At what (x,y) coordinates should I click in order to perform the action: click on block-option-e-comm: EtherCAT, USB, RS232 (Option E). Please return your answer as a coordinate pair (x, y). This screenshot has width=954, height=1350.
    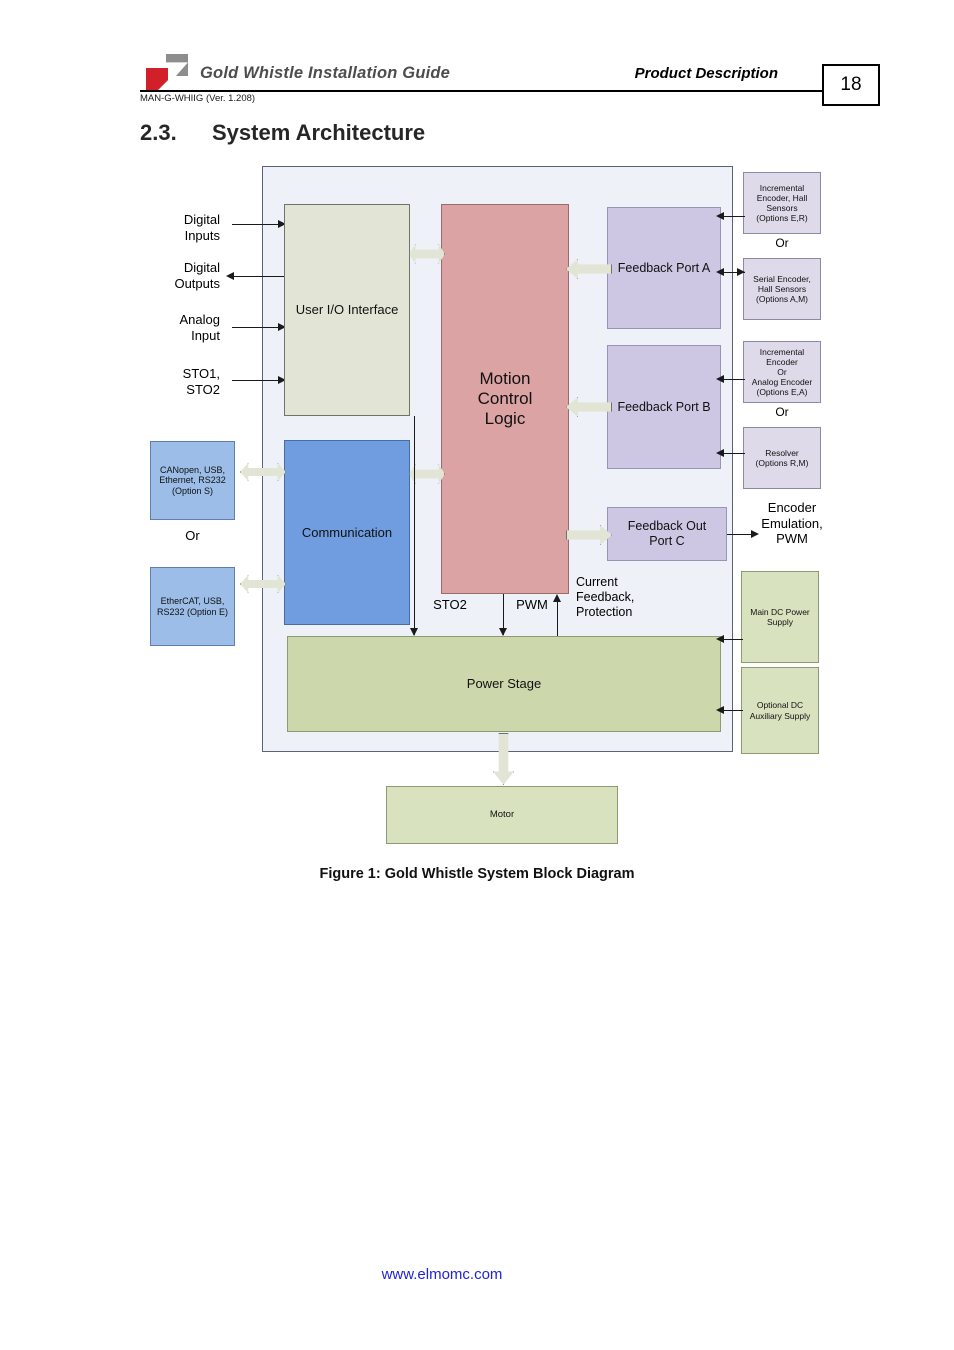
    Looking at the image, I should click on (192, 606).